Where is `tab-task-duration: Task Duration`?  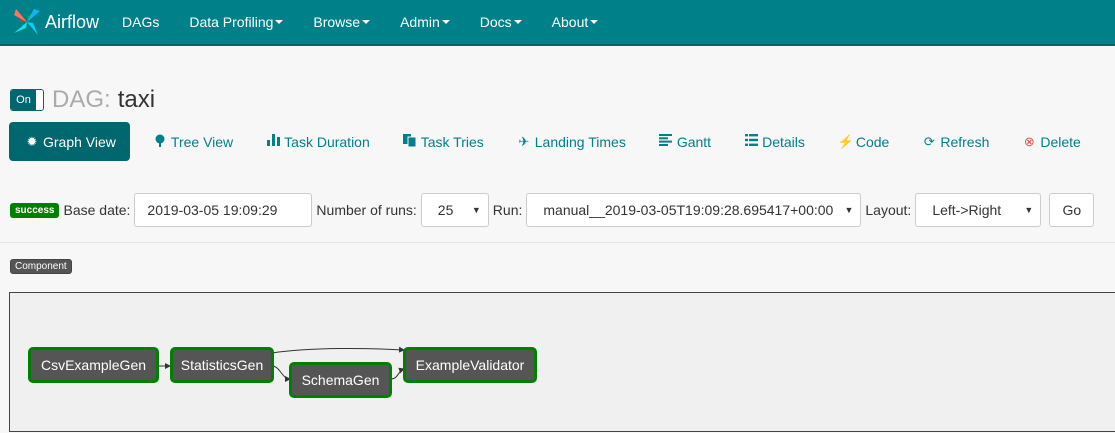
tab-task-duration: Task Duration is located at coordinates (318, 141).